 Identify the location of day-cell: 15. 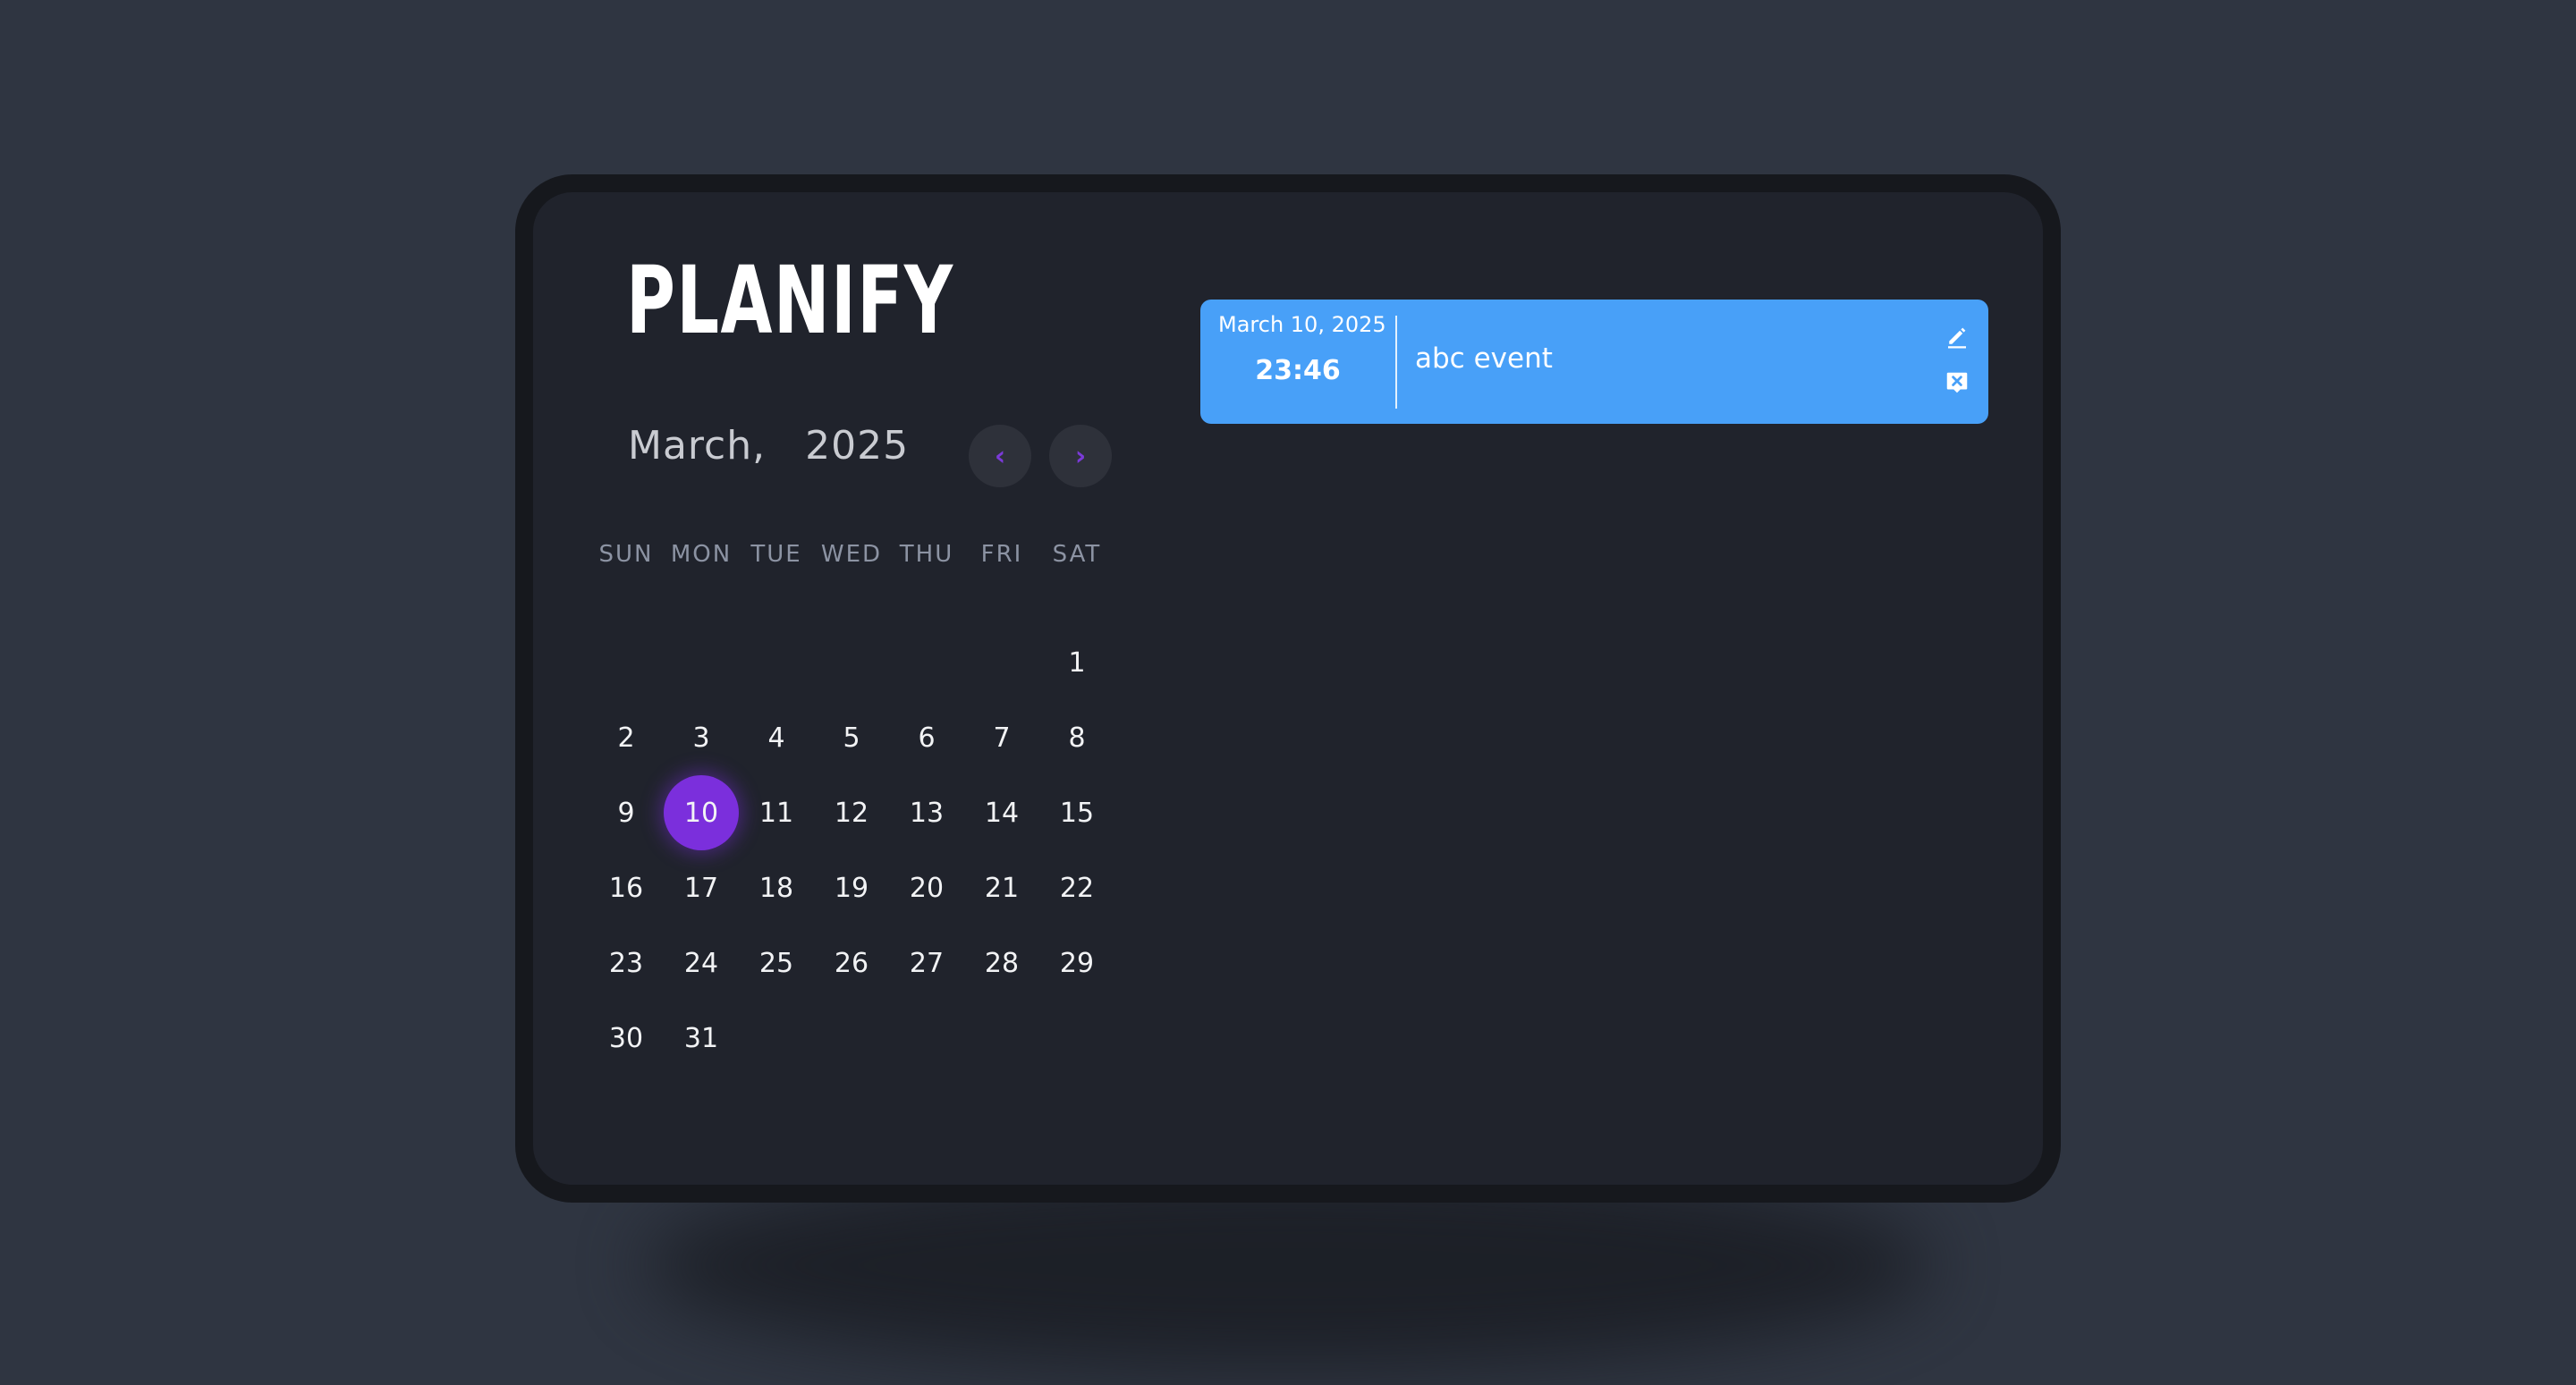
(1076, 812).